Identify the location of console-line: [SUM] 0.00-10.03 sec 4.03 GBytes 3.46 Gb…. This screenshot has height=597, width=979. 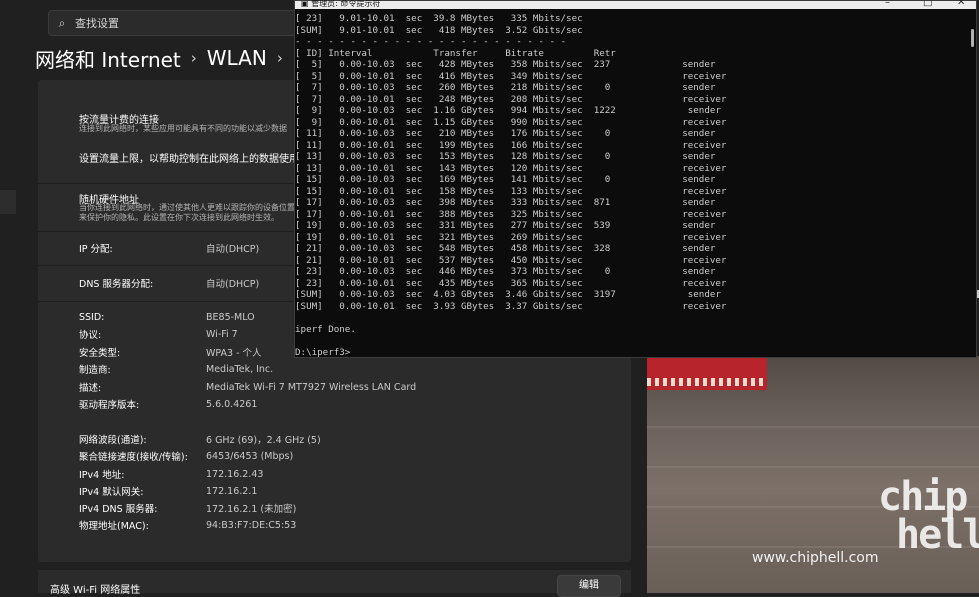
(508, 294).